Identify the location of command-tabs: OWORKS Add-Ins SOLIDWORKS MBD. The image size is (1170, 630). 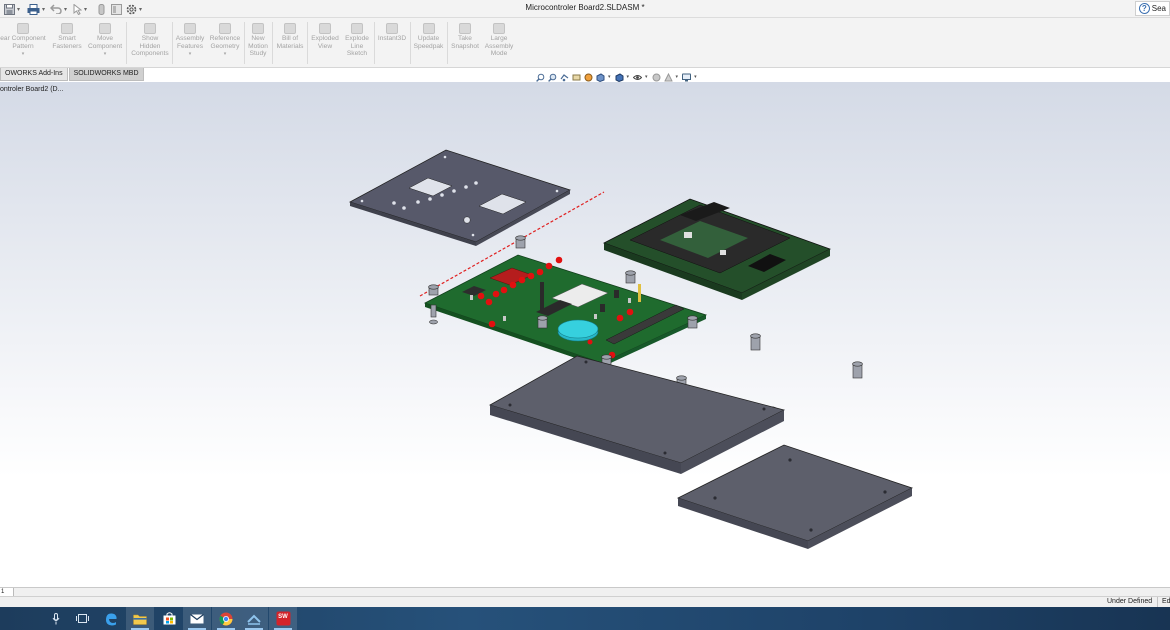
(72, 74).